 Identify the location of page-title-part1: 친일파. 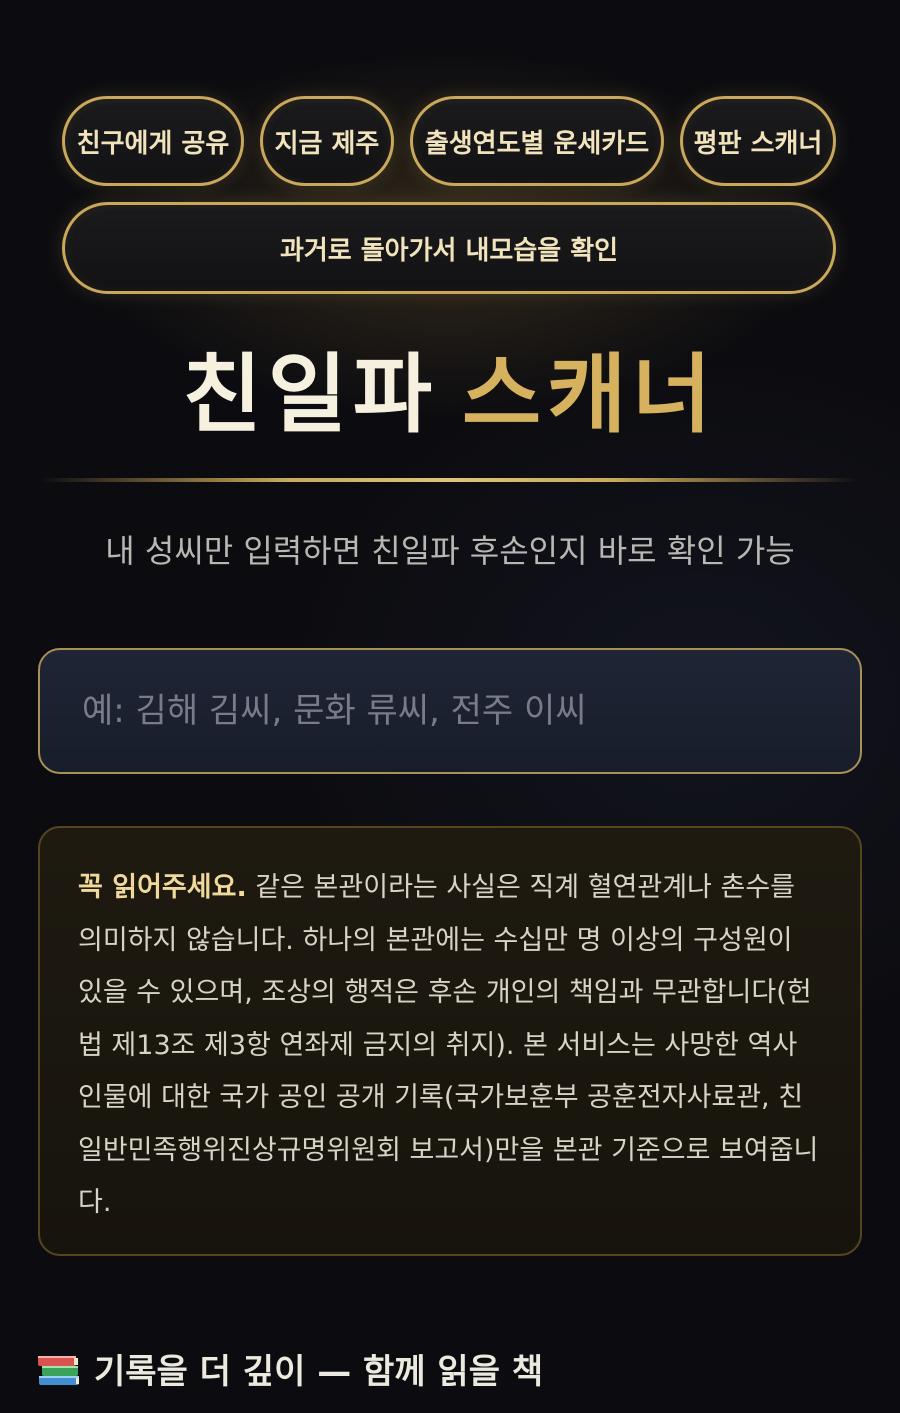
(310, 394).